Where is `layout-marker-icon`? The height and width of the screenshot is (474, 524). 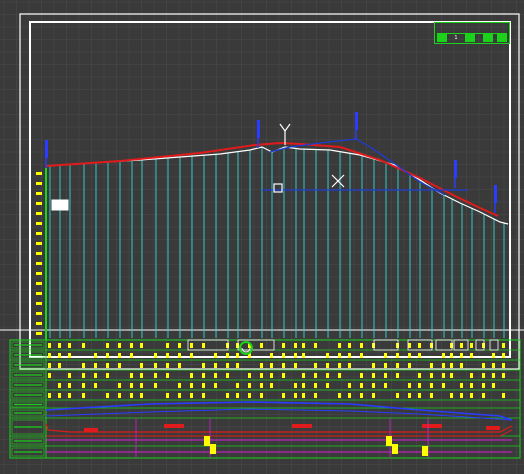
layout-marker-icon is located at coordinates (246, 348).